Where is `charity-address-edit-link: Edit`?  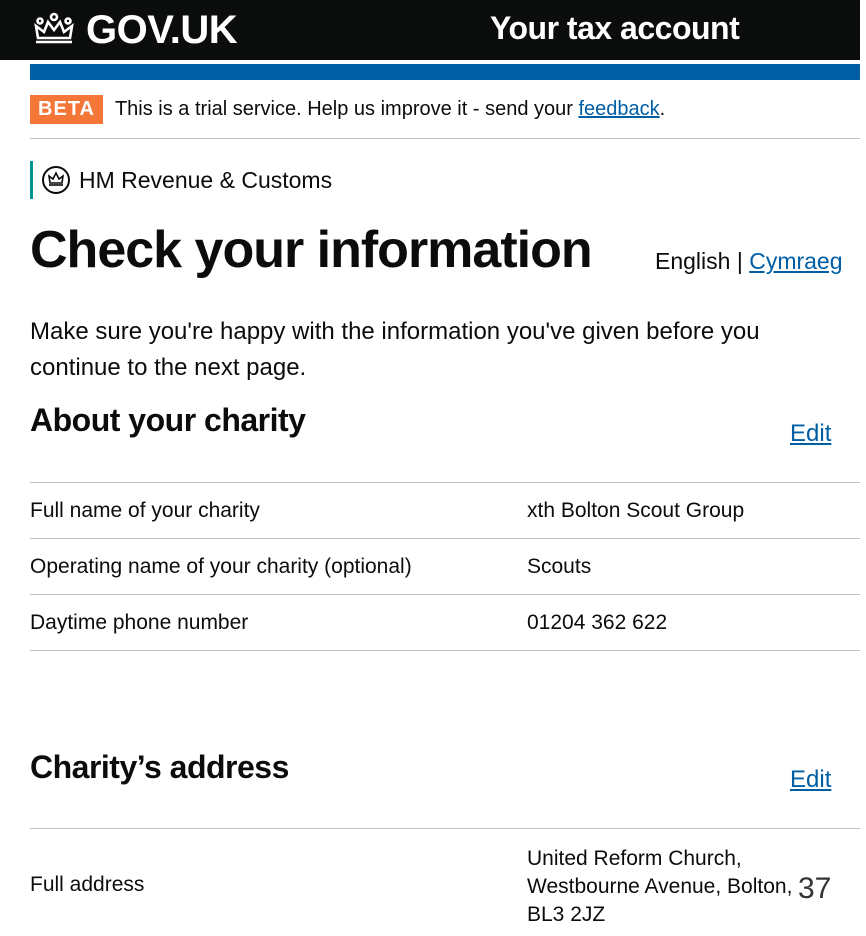 charity-address-edit-link: Edit is located at coordinates (810, 780).